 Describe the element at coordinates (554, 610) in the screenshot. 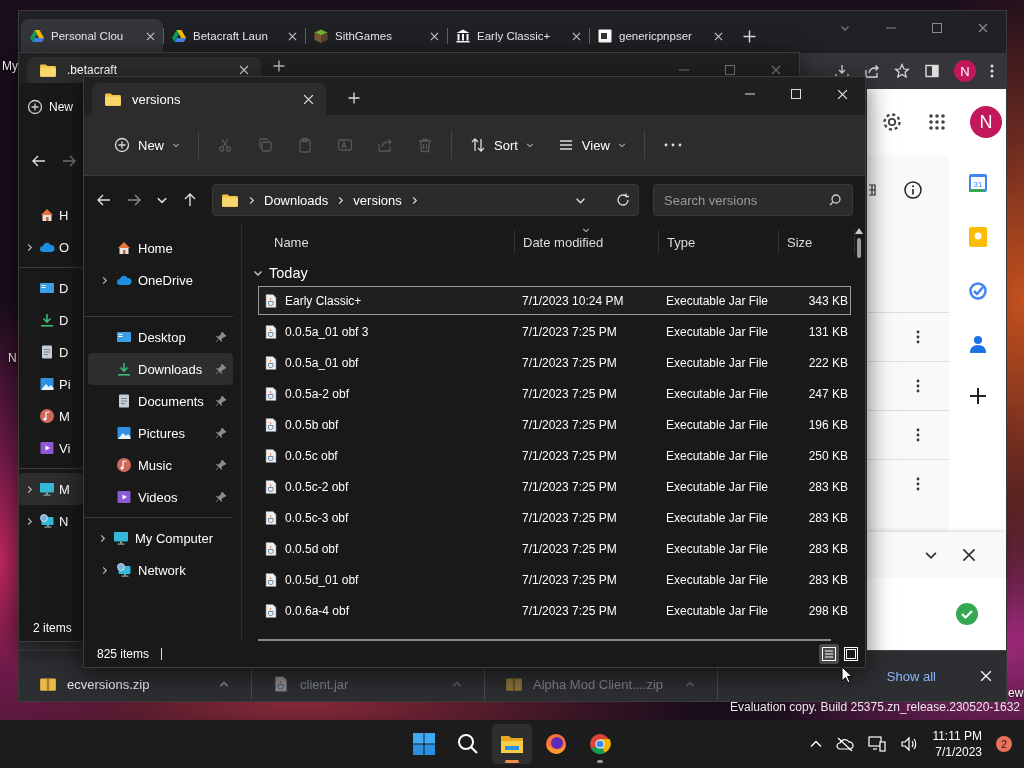

I see `file-row: 0.0.6a-4 obf 7/1/2023 7:25 PM Executable Jar File 298 KB` at that location.